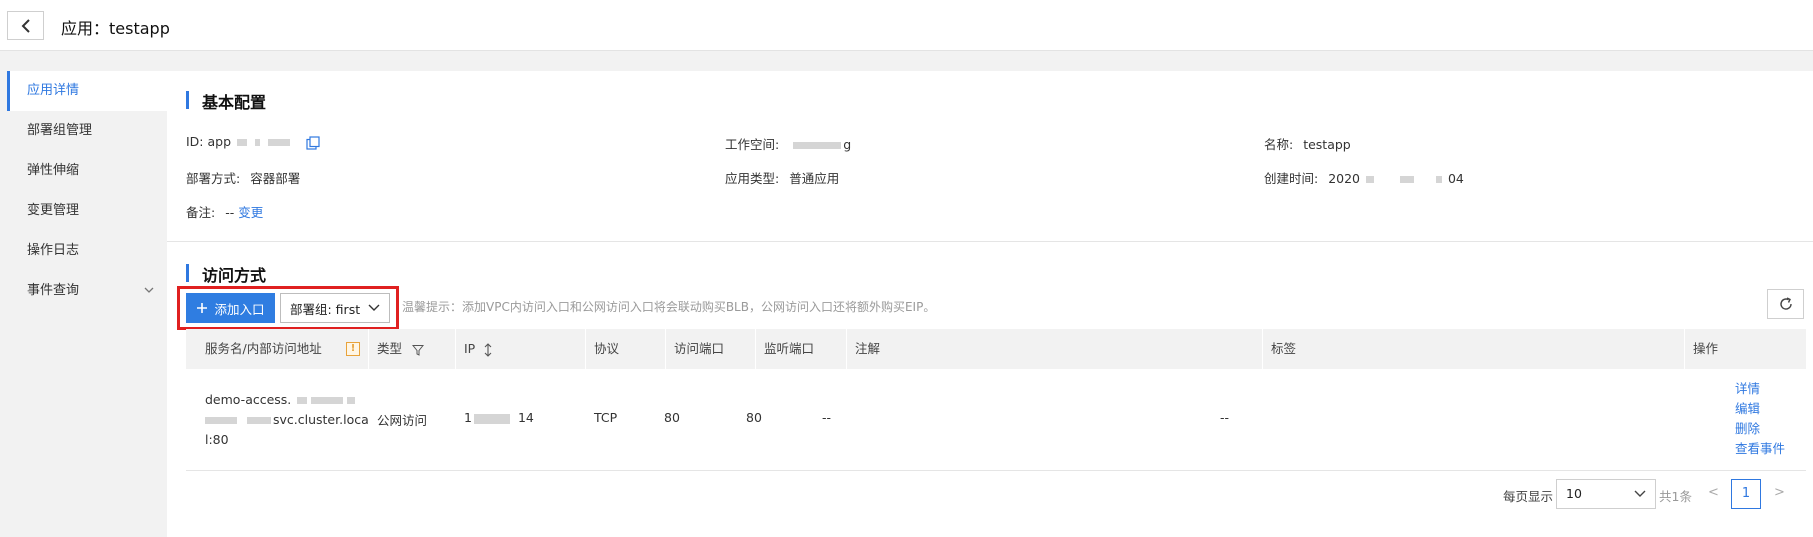 The image size is (1813, 537). Describe the element at coordinates (53, 210) in the screenshot. I see `sidebar-item-label: 变更管理` at that location.